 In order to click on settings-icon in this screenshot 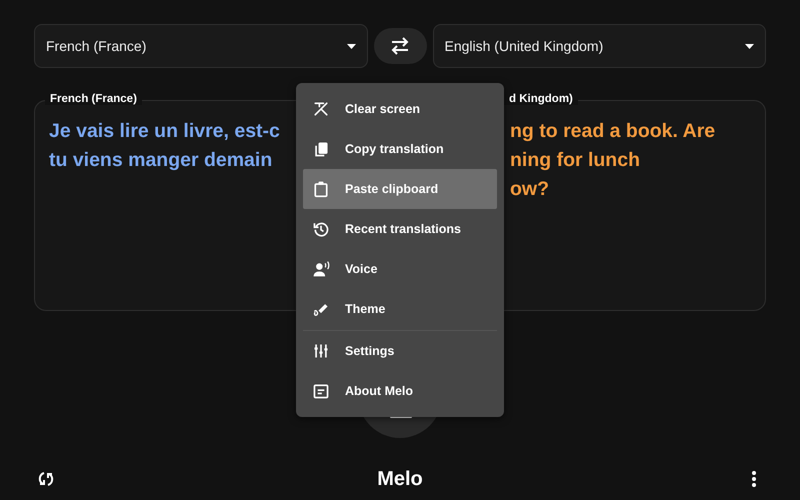, I will do `click(321, 351)`.